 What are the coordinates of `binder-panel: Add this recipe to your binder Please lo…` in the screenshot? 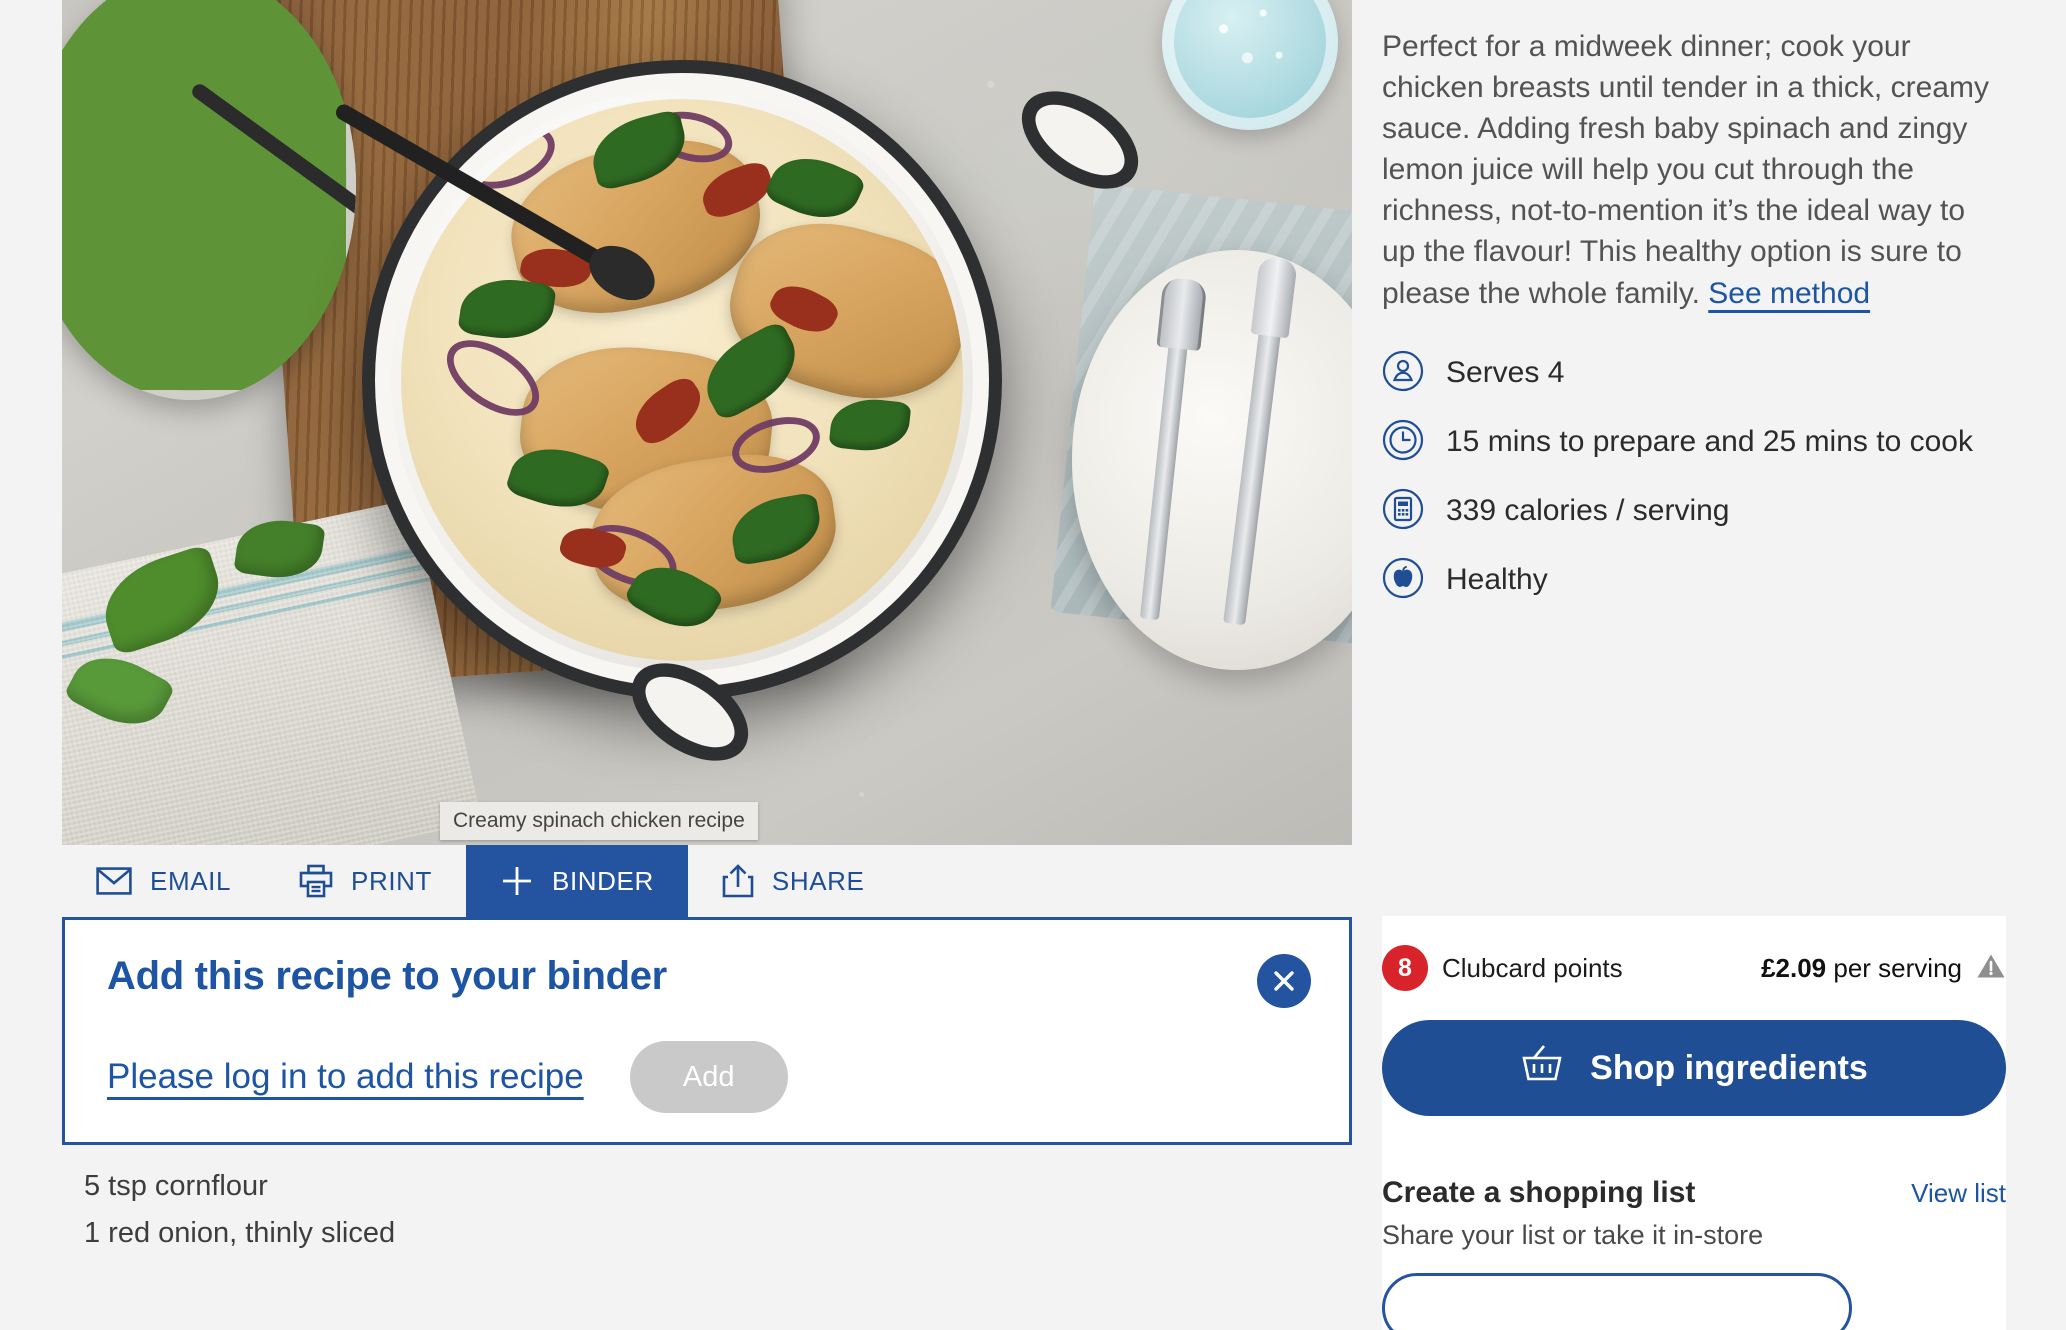 It's located at (707, 1031).